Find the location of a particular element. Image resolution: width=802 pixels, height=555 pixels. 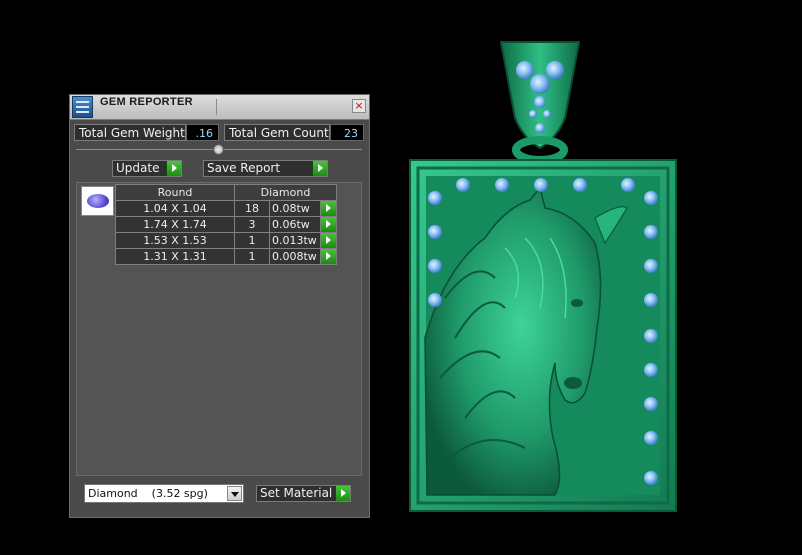

table-row: 1.04 X 1.04 18 0.08tw is located at coordinates (226, 208).